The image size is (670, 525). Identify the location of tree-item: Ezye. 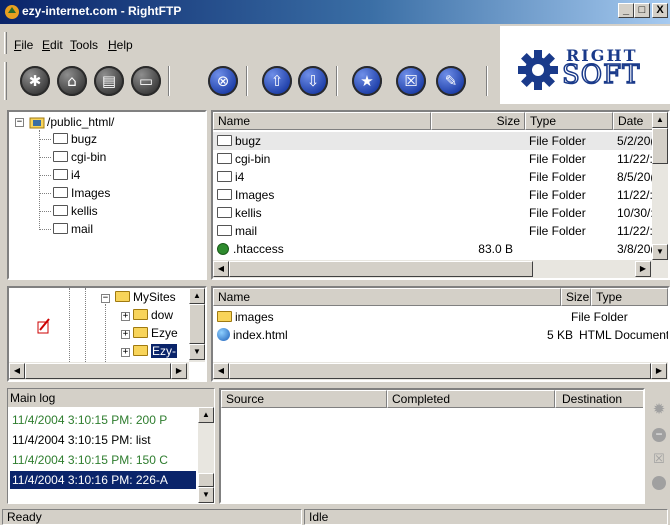
(155, 333).